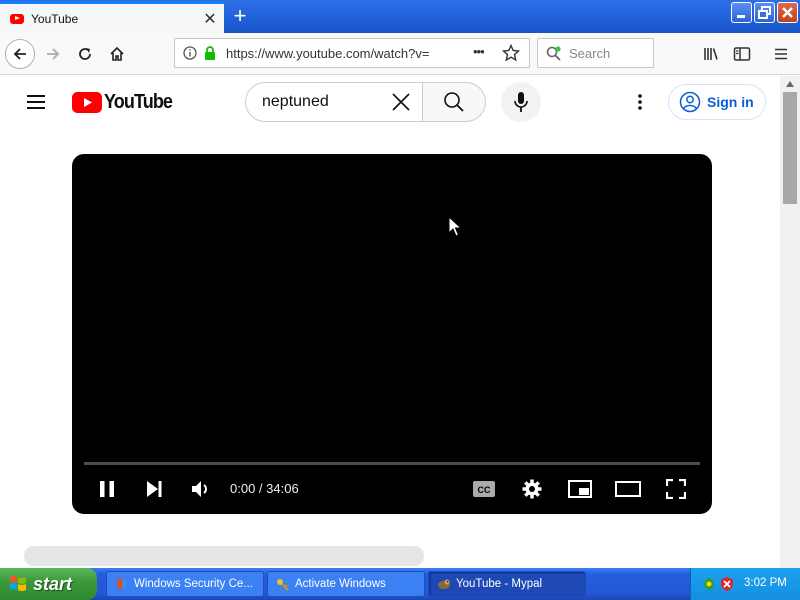 This screenshot has width=800, height=600. I want to click on menu-button, so click(781, 54).